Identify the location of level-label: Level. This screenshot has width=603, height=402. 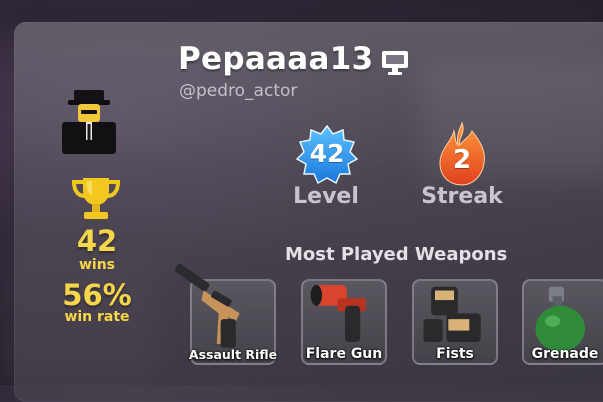
(326, 196).